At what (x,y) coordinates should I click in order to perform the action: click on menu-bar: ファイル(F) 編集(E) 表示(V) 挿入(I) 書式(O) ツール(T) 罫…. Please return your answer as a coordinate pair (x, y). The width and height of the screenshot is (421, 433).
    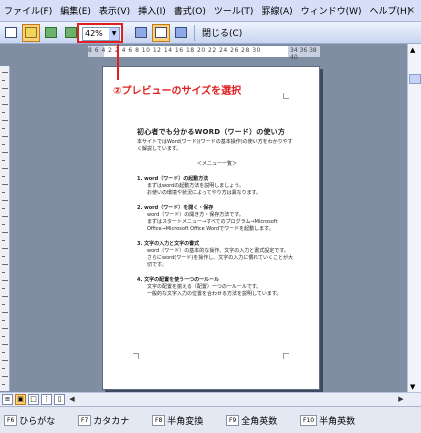
    Looking at the image, I should click on (210, 11).